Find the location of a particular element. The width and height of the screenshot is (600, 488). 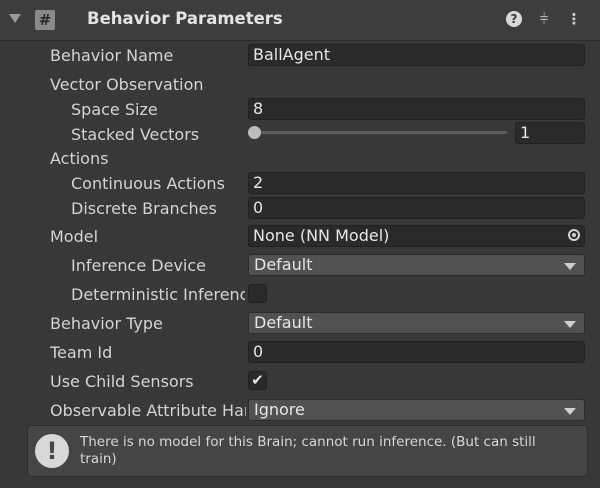

inference-device-label: Inference Device is located at coordinates (138, 265).